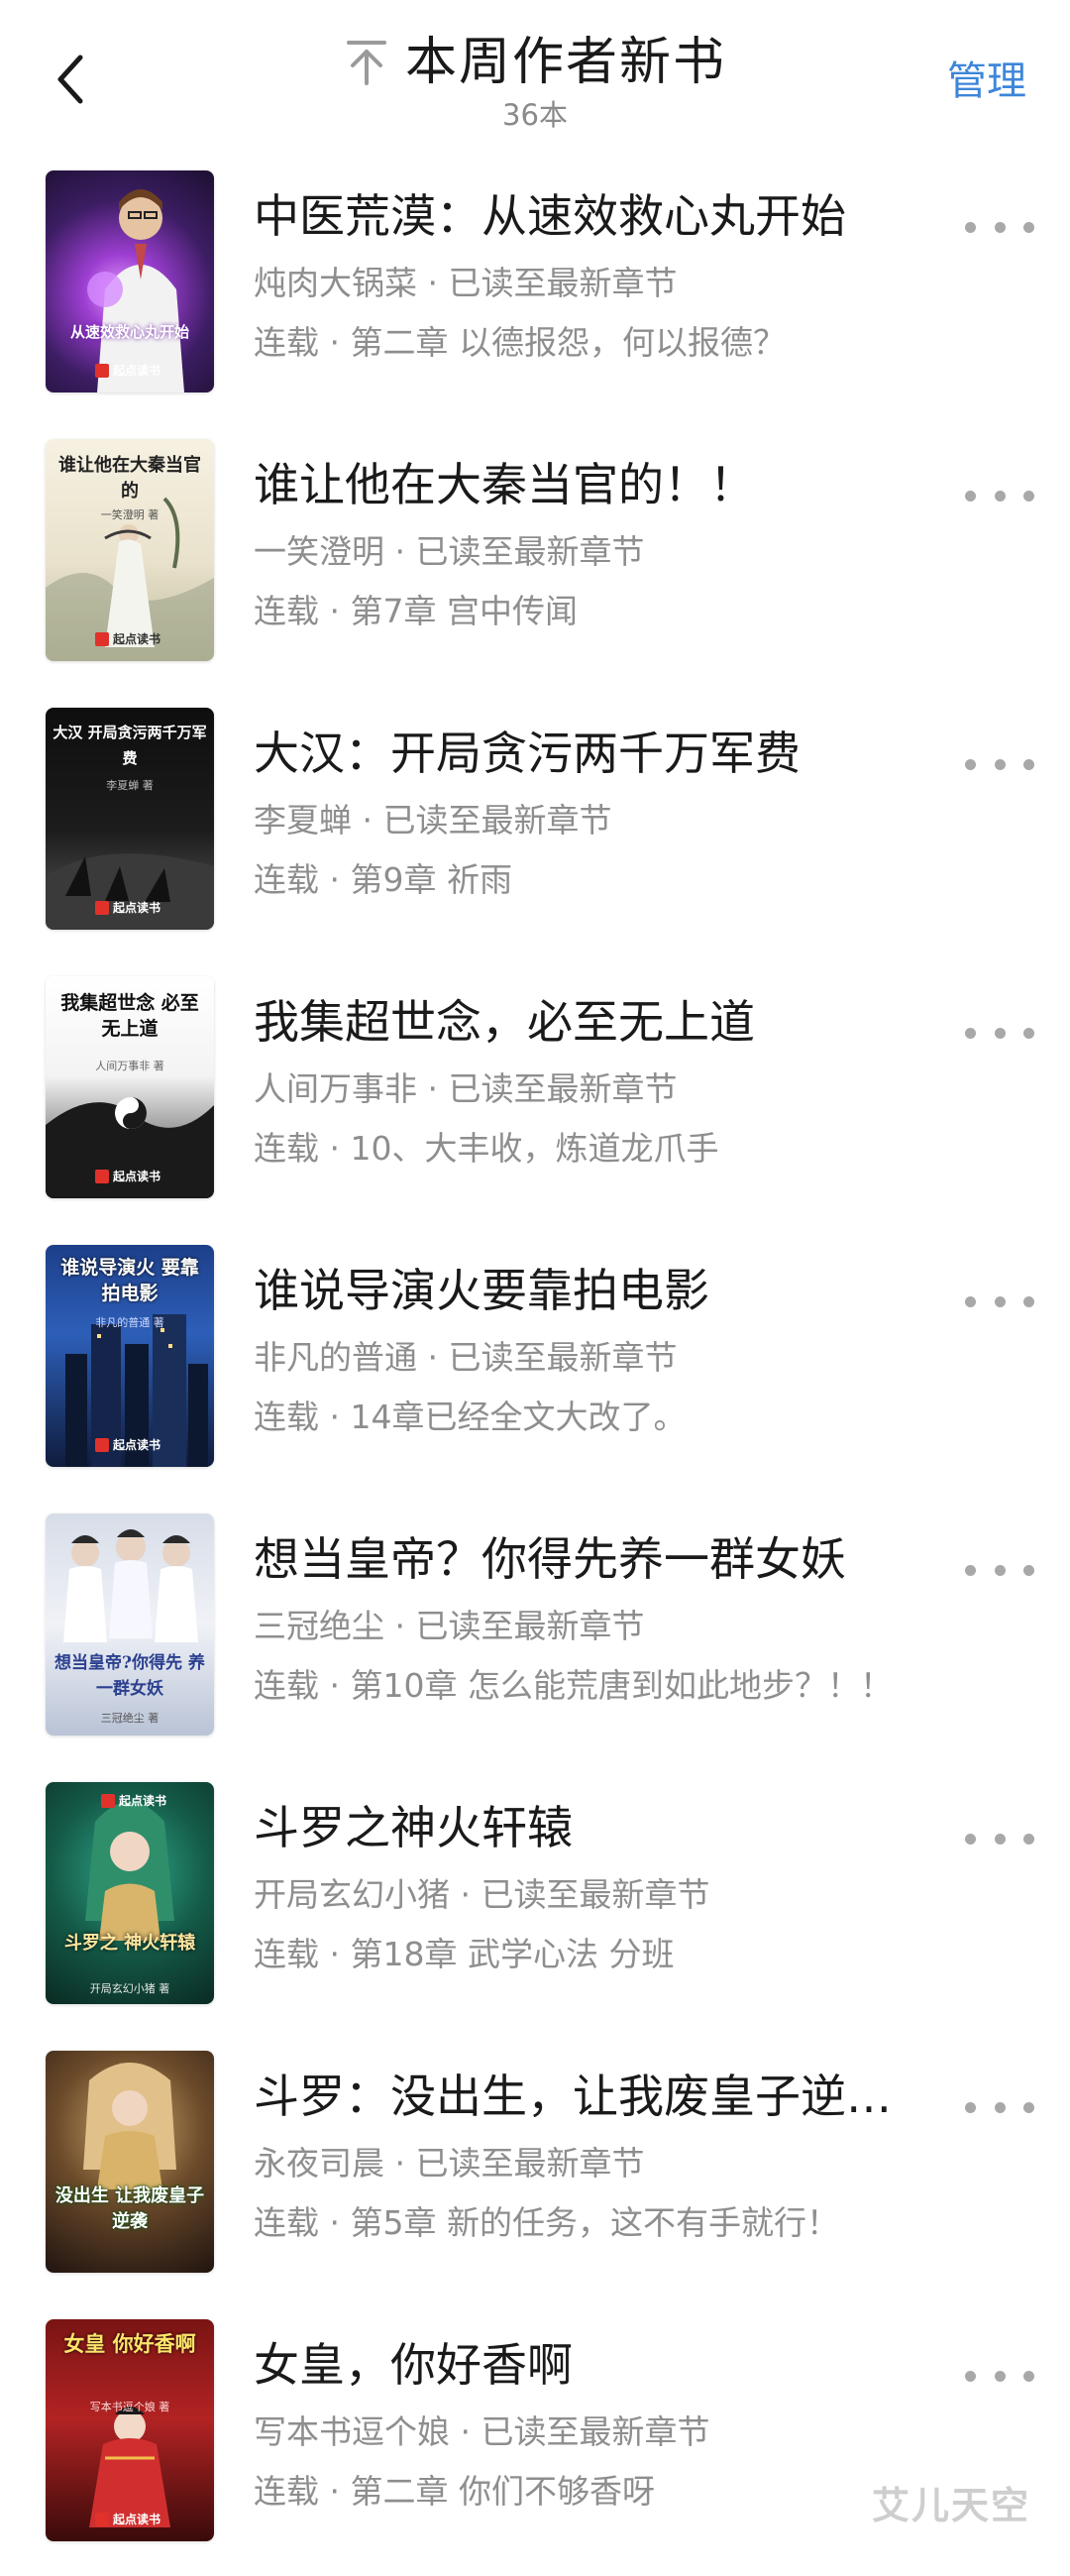 Image resolution: width=1070 pixels, height=2576 pixels. Describe the element at coordinates (595, 1559) in the screenshot. I see `book-title: 想当皇帝？你得先养一群女妖` at that location.